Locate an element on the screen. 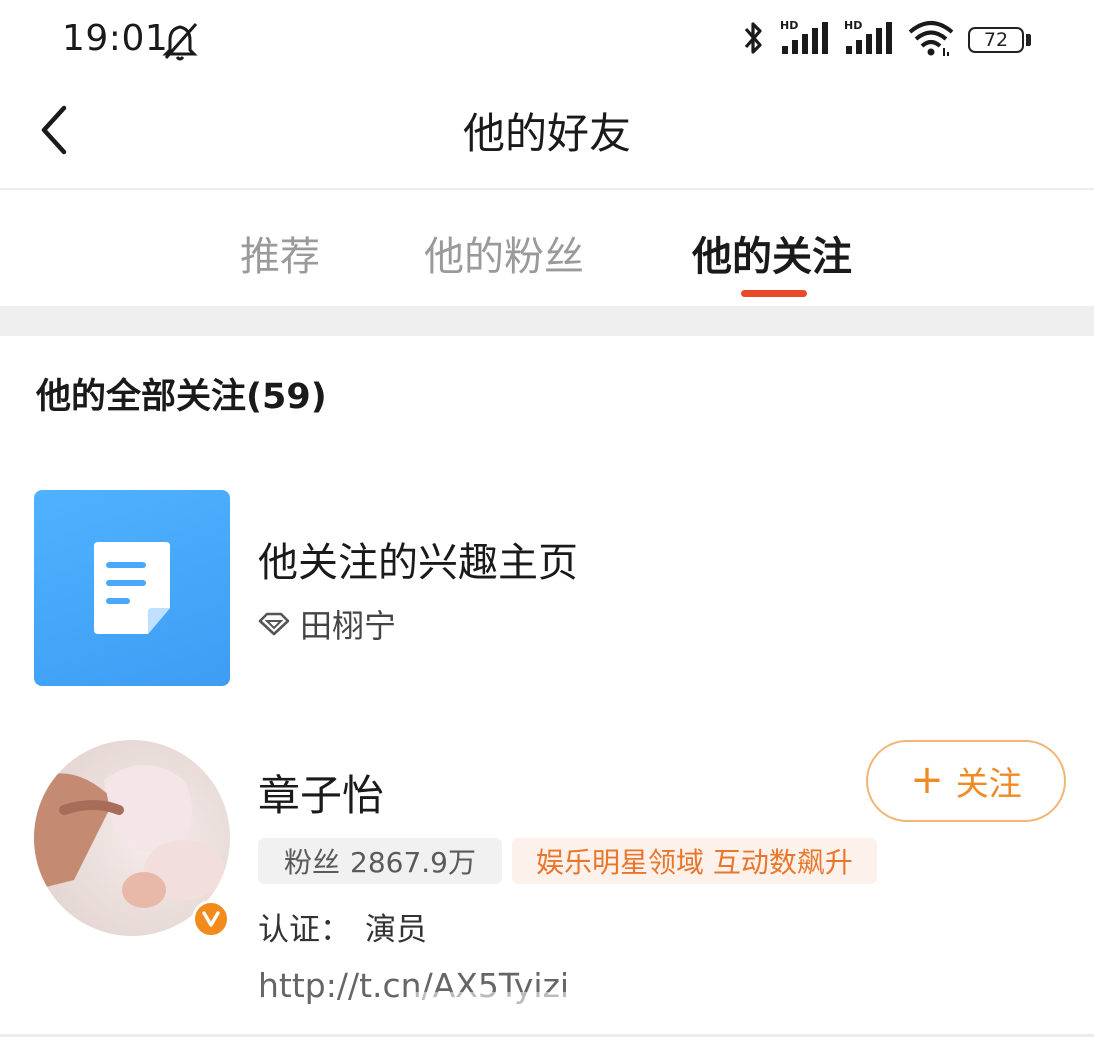  verification-label: 认证： is located at coordinates (304, 930).